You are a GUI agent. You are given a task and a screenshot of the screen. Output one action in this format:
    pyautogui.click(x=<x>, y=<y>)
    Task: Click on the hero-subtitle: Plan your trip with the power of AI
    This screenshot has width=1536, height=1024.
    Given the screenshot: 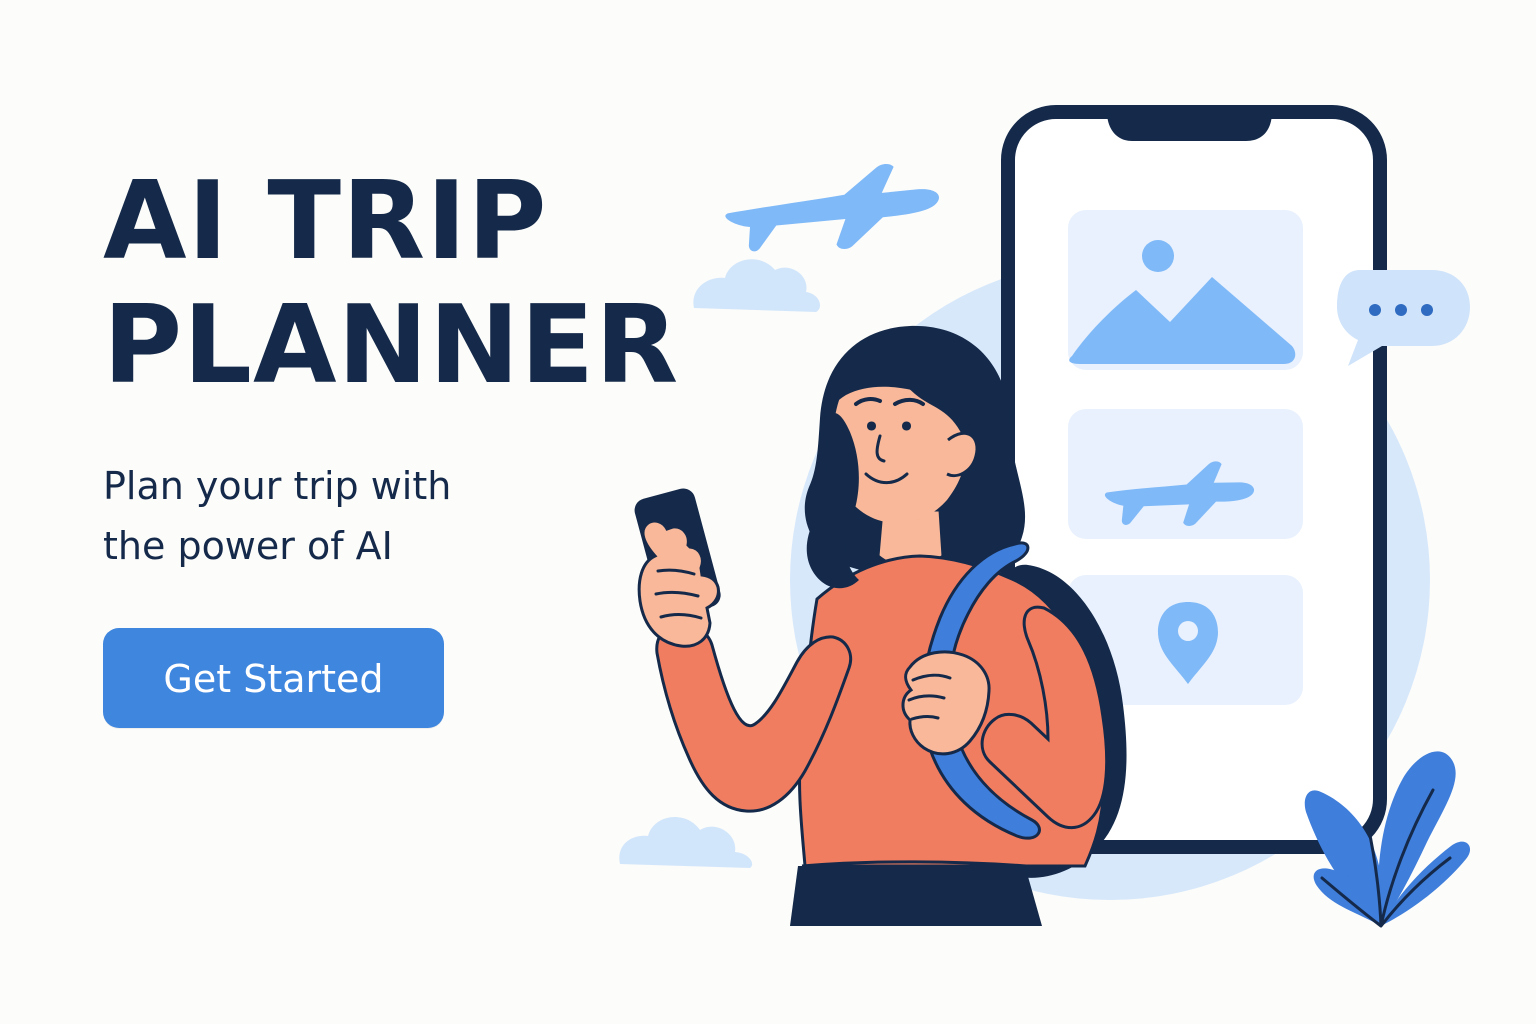 What is the action you would take?
    pyautogui.click(x=277, y=516)
    